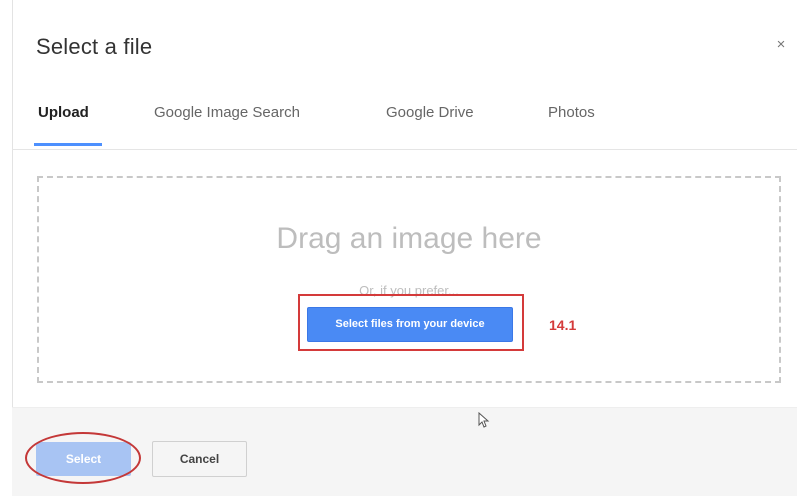 Image resolution: width=797 pixels, height=496 pixels. What do you see at coordinates (94, 46) in the screenshot?
I see `dialog-title: Select a file` at bounding box center [94, 46].